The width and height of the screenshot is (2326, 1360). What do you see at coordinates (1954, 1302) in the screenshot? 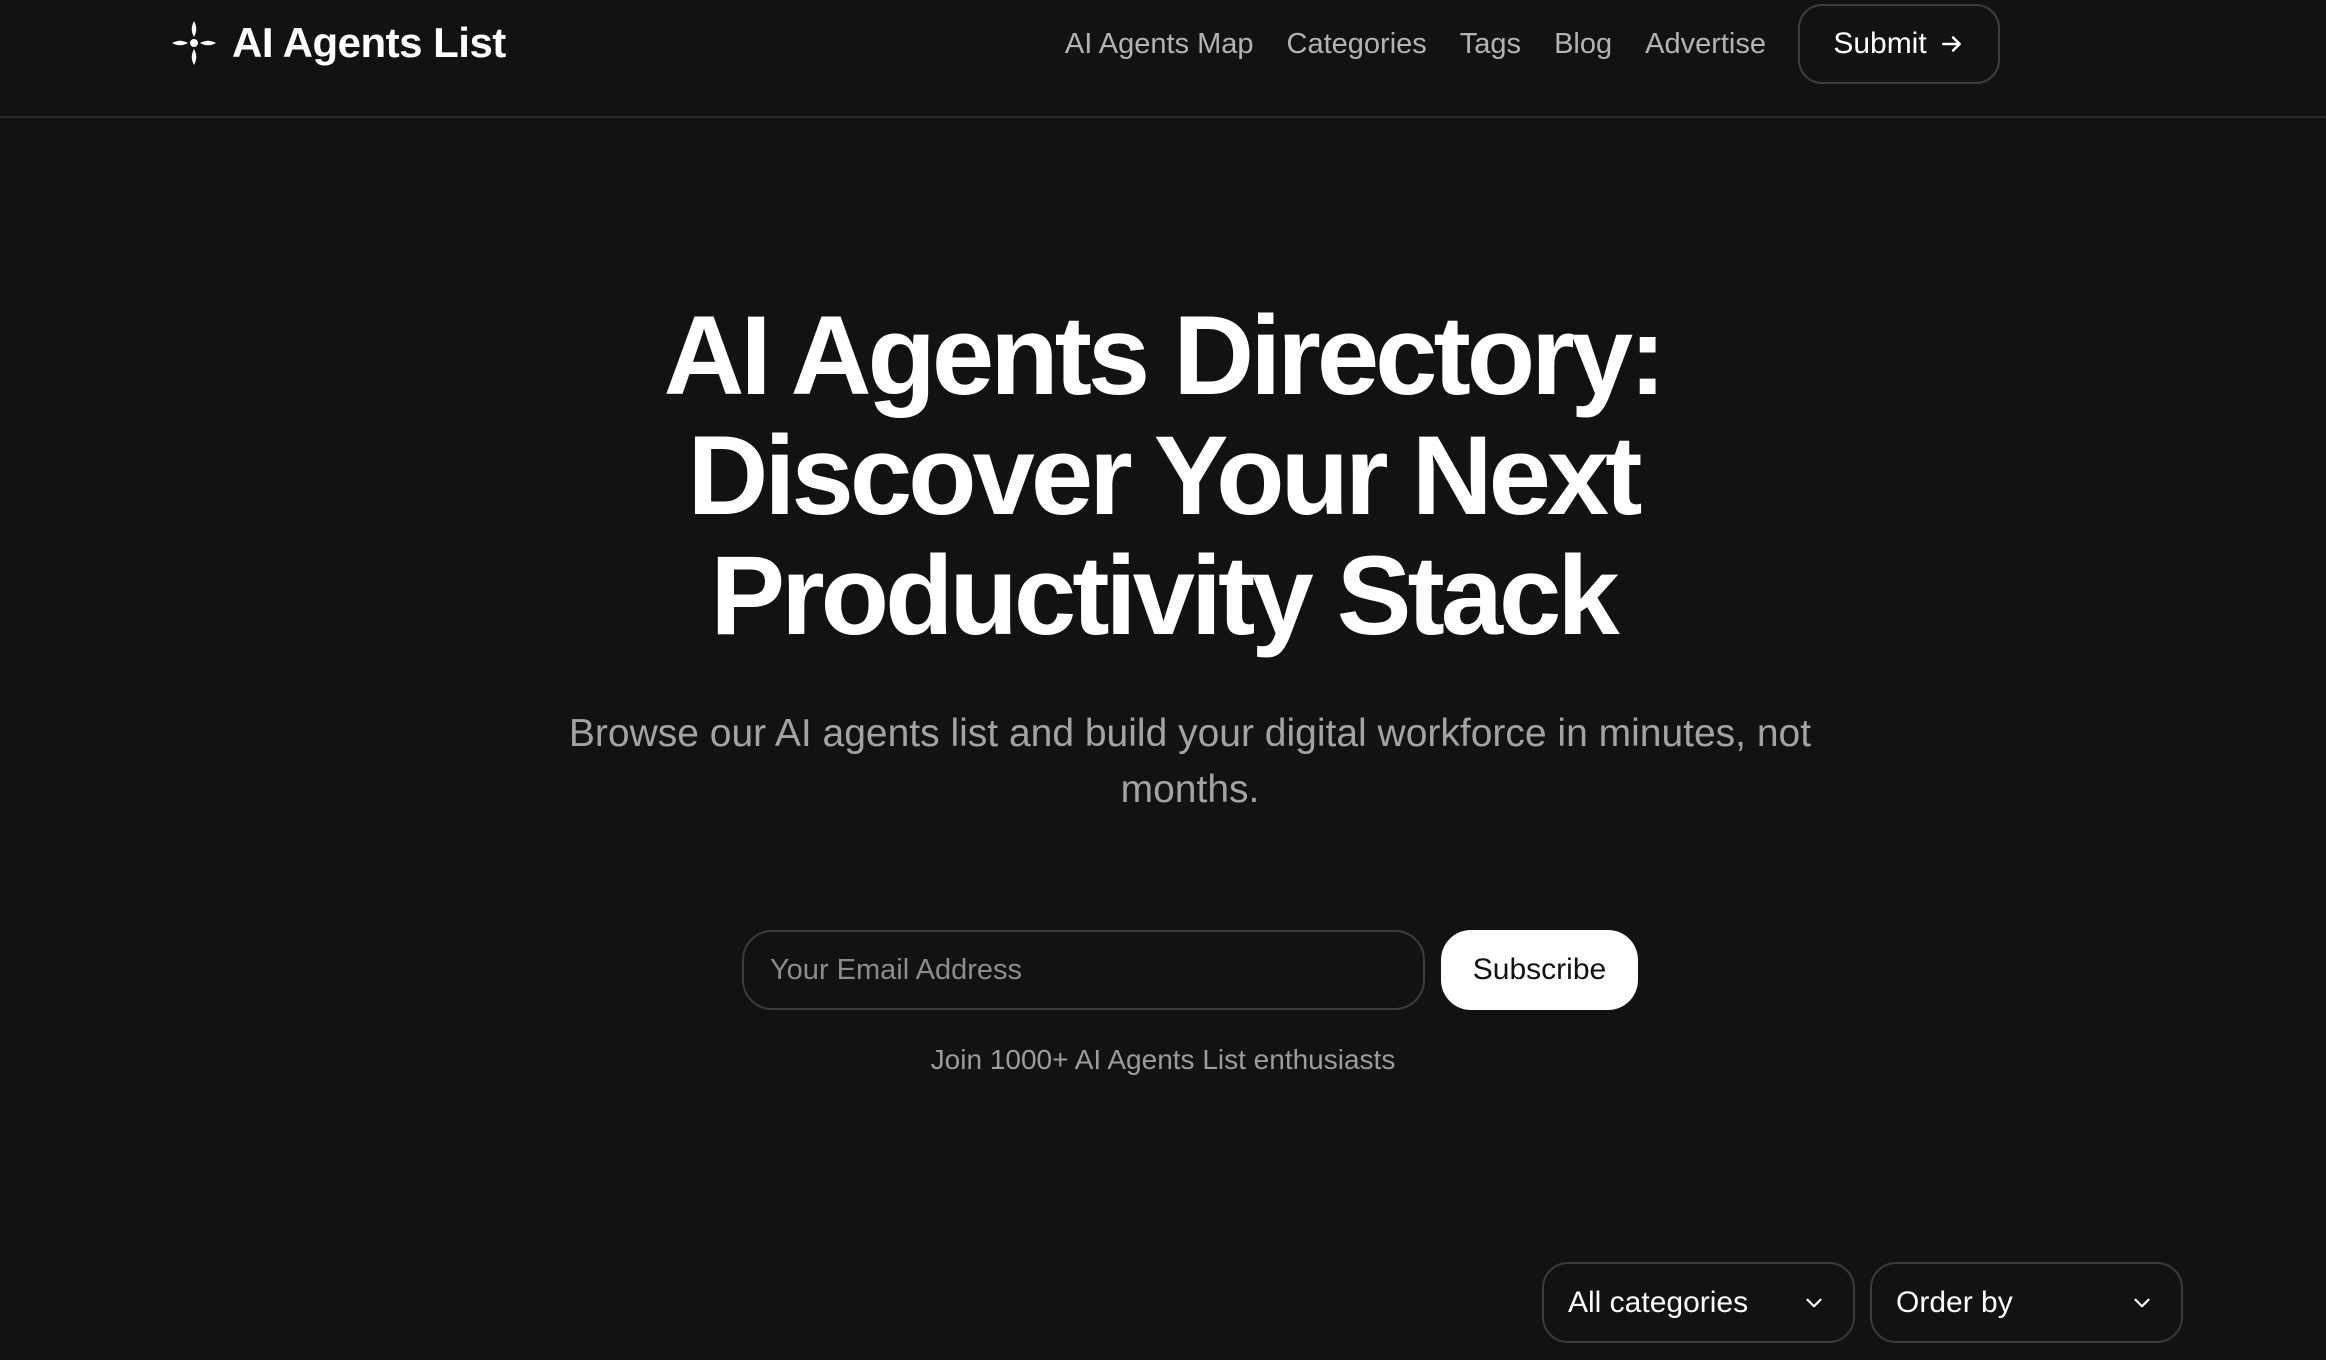
I see `order-select-value: Order by` at bounding box center [1954, 1302].